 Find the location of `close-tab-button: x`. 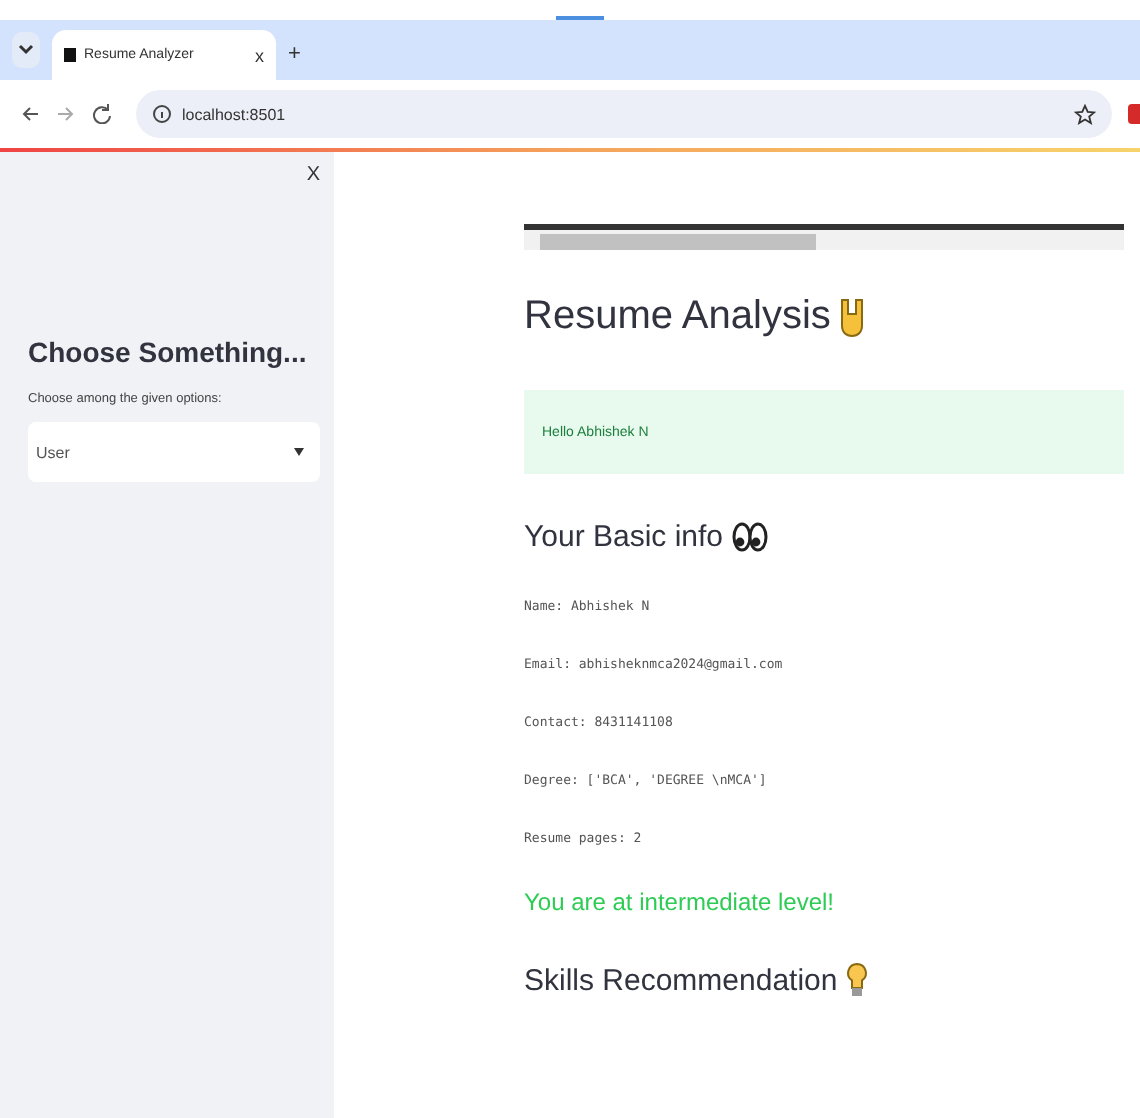

close-tab-button: x is located at coordinates (259, 55).